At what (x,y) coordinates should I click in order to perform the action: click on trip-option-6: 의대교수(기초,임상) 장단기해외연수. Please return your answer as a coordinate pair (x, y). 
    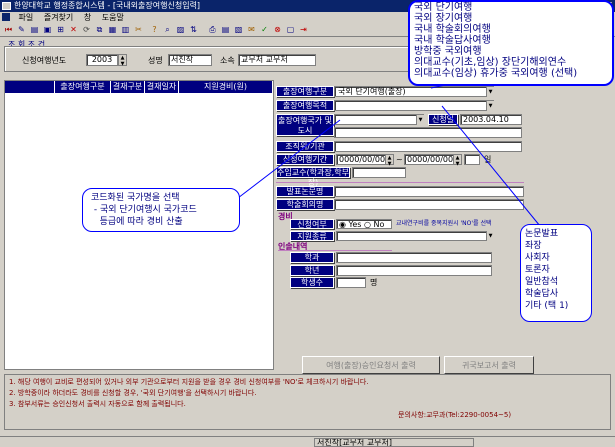
    Looking at the image, I should click on (511, 62).